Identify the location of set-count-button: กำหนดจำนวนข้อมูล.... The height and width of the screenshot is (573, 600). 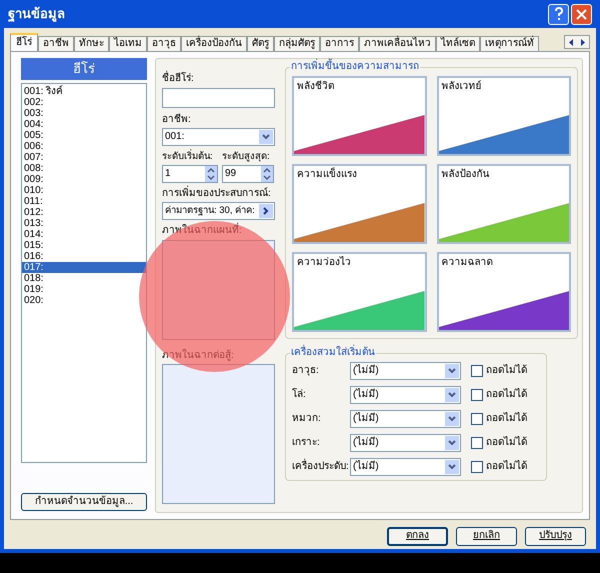
(84, 502).